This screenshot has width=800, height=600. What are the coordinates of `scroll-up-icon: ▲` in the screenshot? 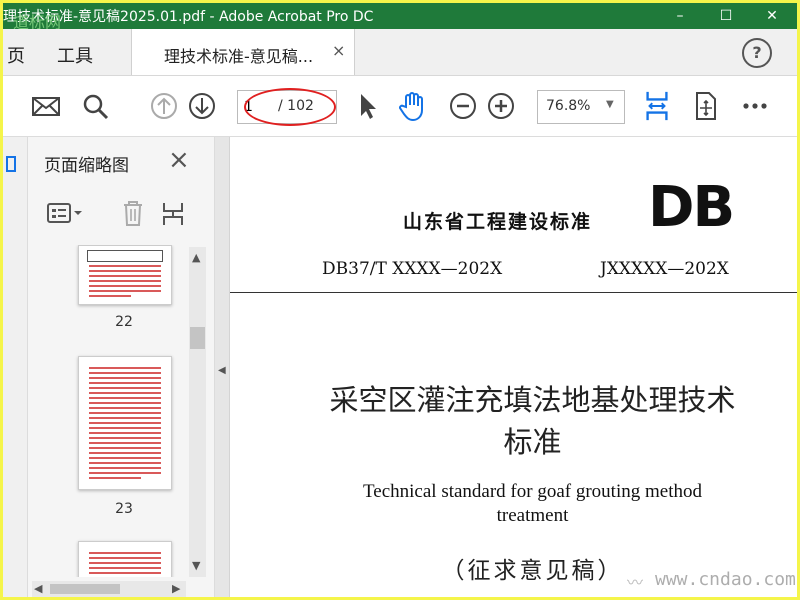 It's located at (196, 257).